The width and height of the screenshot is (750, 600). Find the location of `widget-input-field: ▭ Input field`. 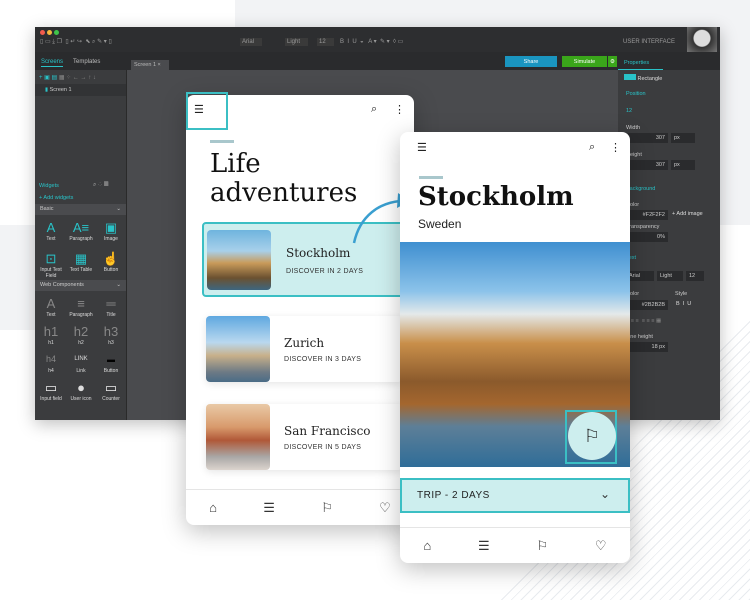

widget-input-field: ▭ Input field is located at coordinates (51, 390).